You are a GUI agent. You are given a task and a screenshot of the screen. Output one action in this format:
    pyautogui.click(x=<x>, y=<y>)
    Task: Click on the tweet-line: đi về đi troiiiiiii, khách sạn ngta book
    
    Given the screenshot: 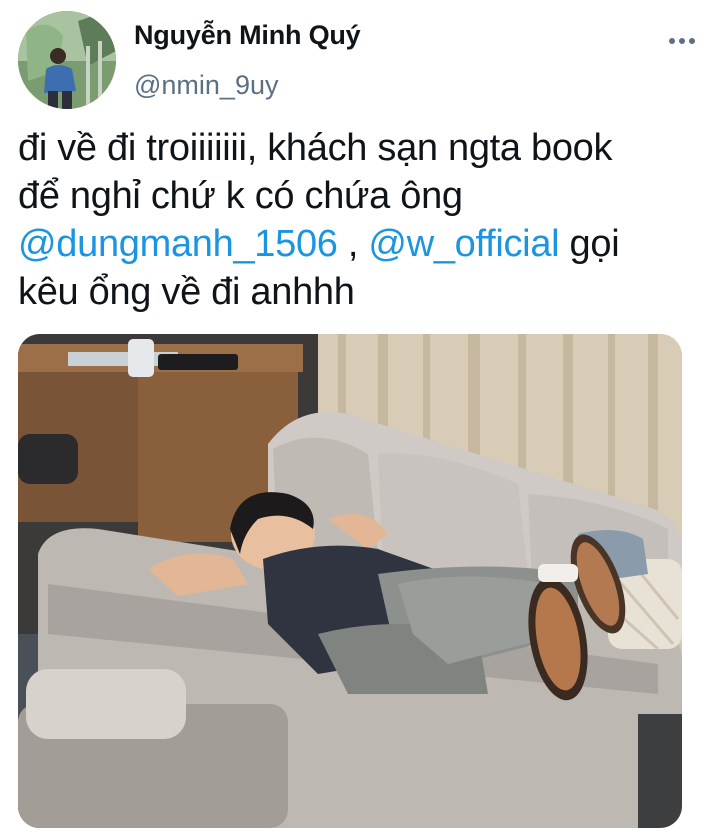 What is the action you would take?
    pyautogui.click(x=315, y=148)
    